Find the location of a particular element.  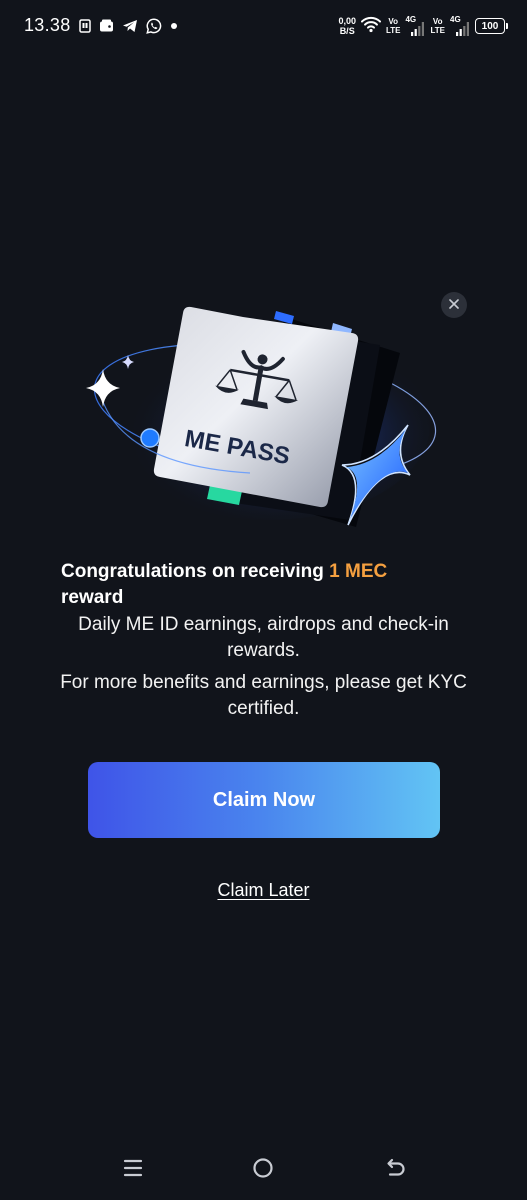

telegram-icon is located at coordinates (130, 26).